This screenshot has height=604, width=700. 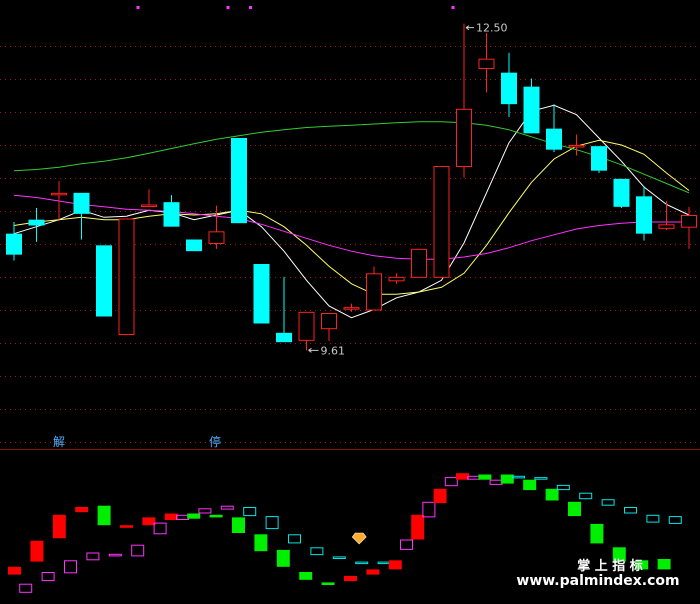 I want to click on marker-jie: 解, so click(x=59, y=442).